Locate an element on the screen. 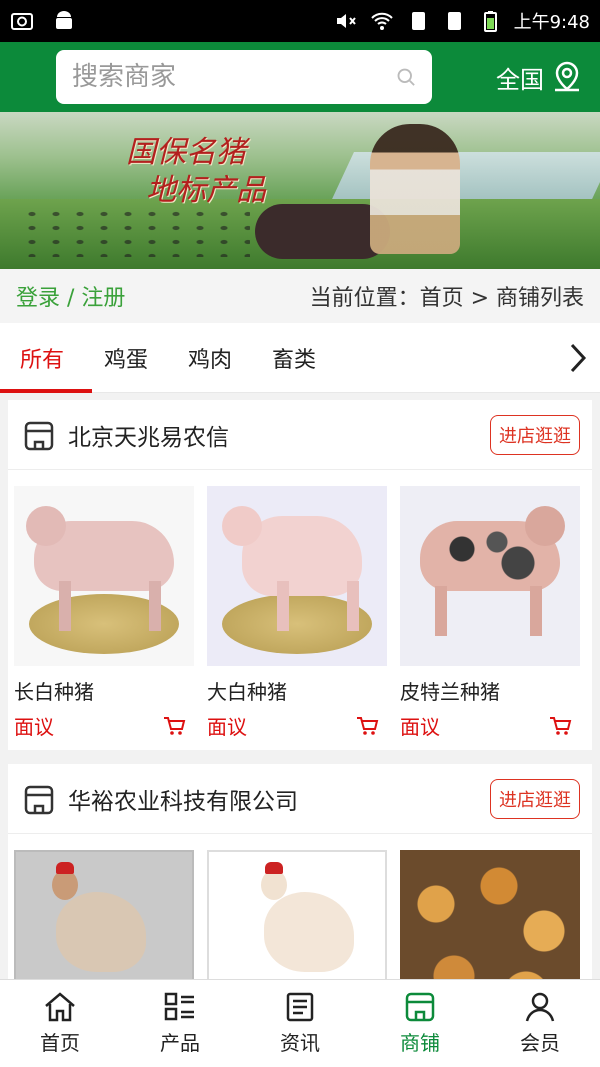 Image resolution: width=600 pixels, height=1067 pixels. user-icon is located at coordinates (540, 1007).